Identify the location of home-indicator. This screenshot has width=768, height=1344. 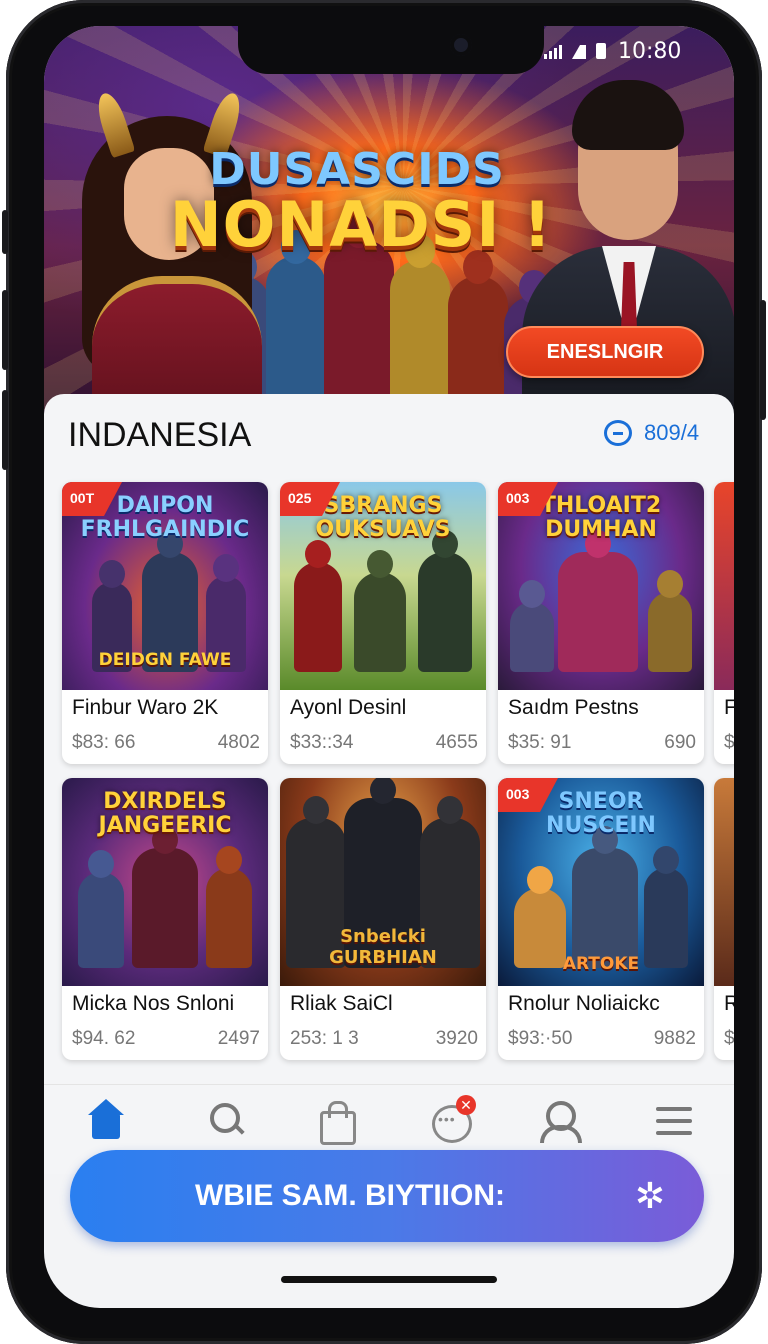
(389, 1279).